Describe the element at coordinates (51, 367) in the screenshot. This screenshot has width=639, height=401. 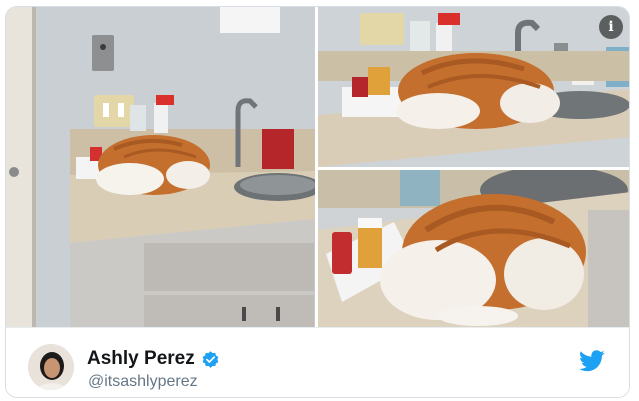
I see `avatar` at that location.